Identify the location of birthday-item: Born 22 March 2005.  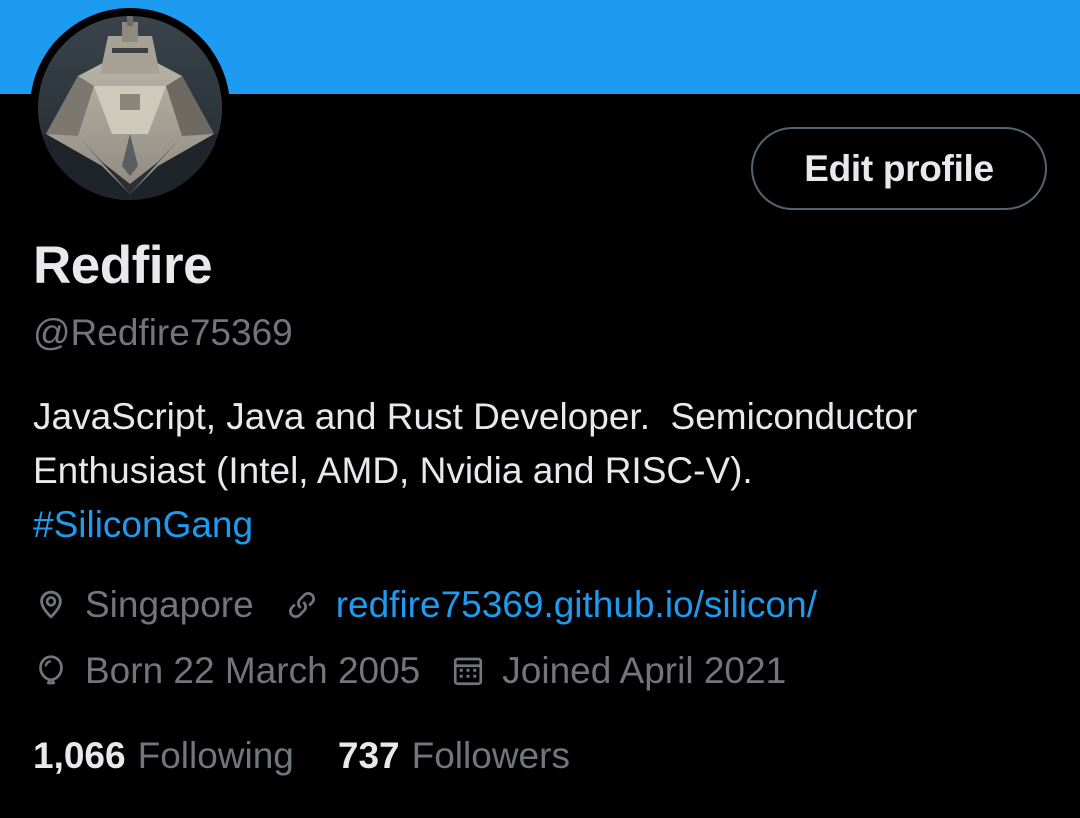
(226, 671).